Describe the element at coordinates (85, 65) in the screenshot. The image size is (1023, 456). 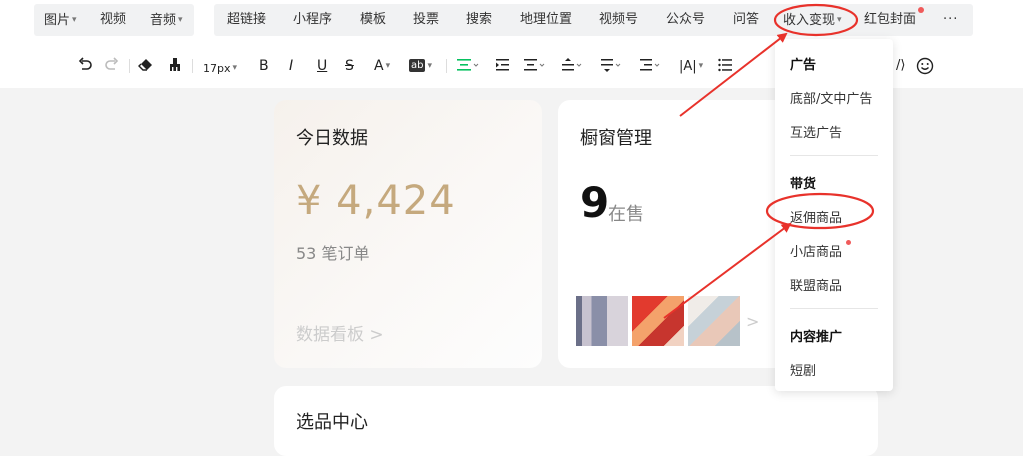
I see `undo-icon` at that location.